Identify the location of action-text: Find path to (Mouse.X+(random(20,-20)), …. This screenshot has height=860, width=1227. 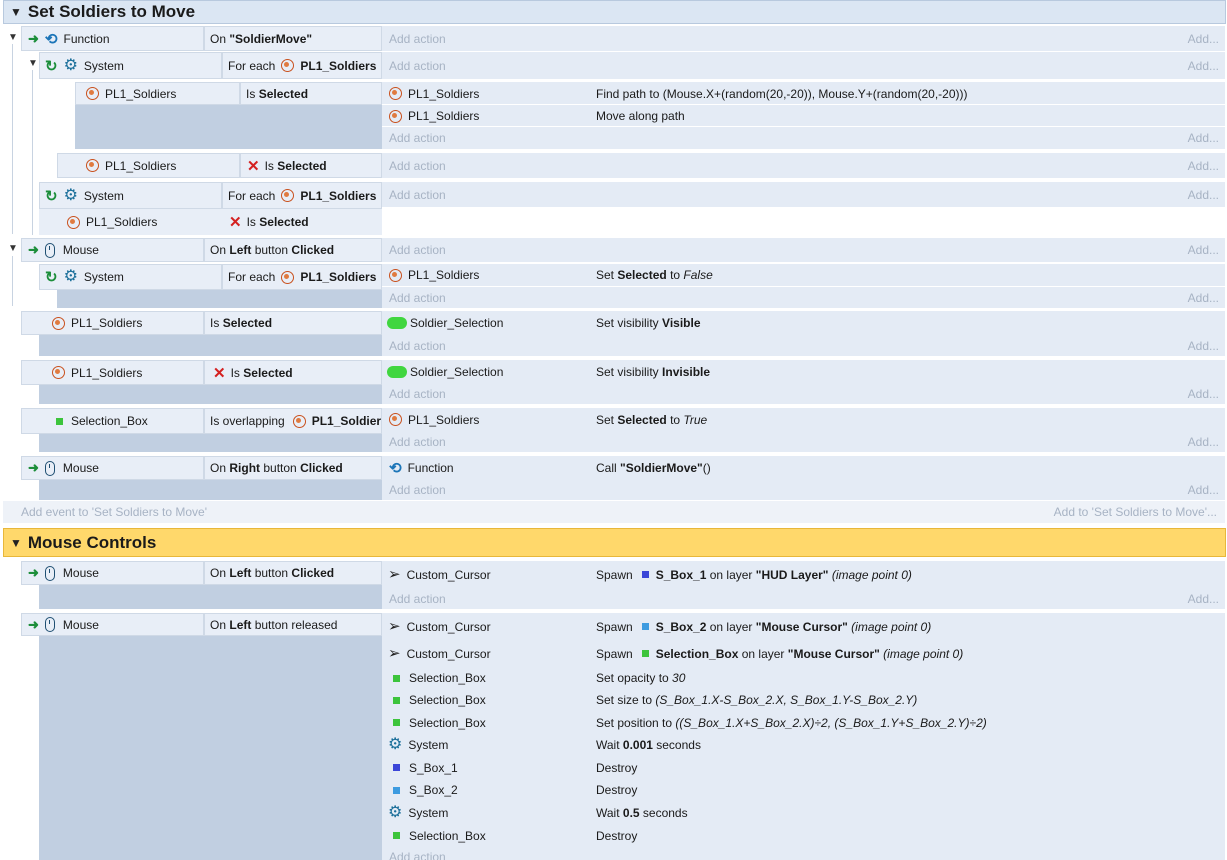
(907, 93).